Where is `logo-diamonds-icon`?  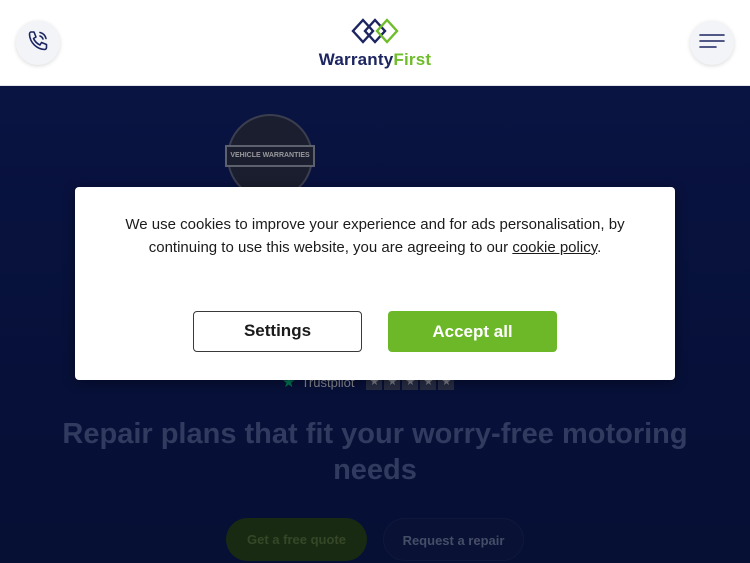
logo-diamonds-icon is located at coordinates (375, 33).